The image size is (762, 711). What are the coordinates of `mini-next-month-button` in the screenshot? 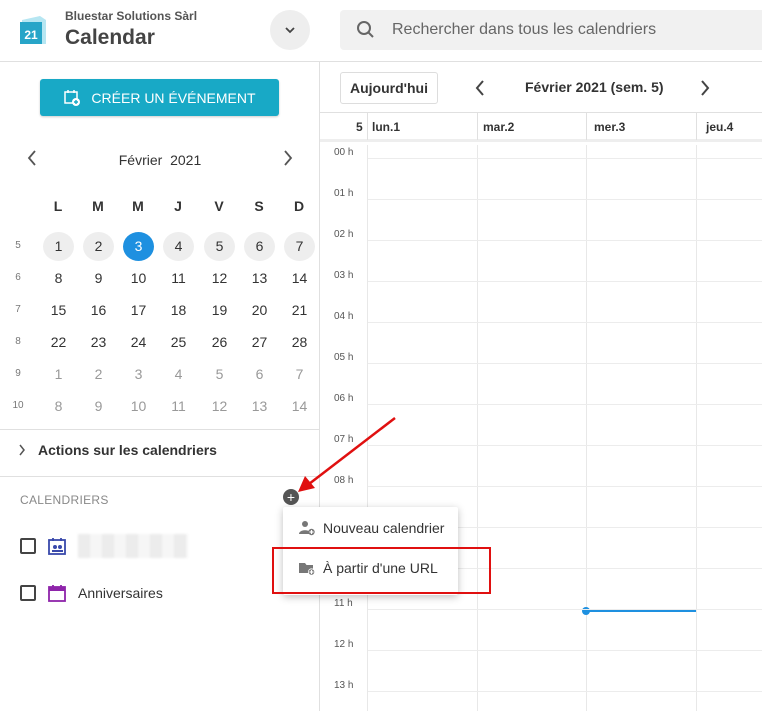 It's located at (288, 158).